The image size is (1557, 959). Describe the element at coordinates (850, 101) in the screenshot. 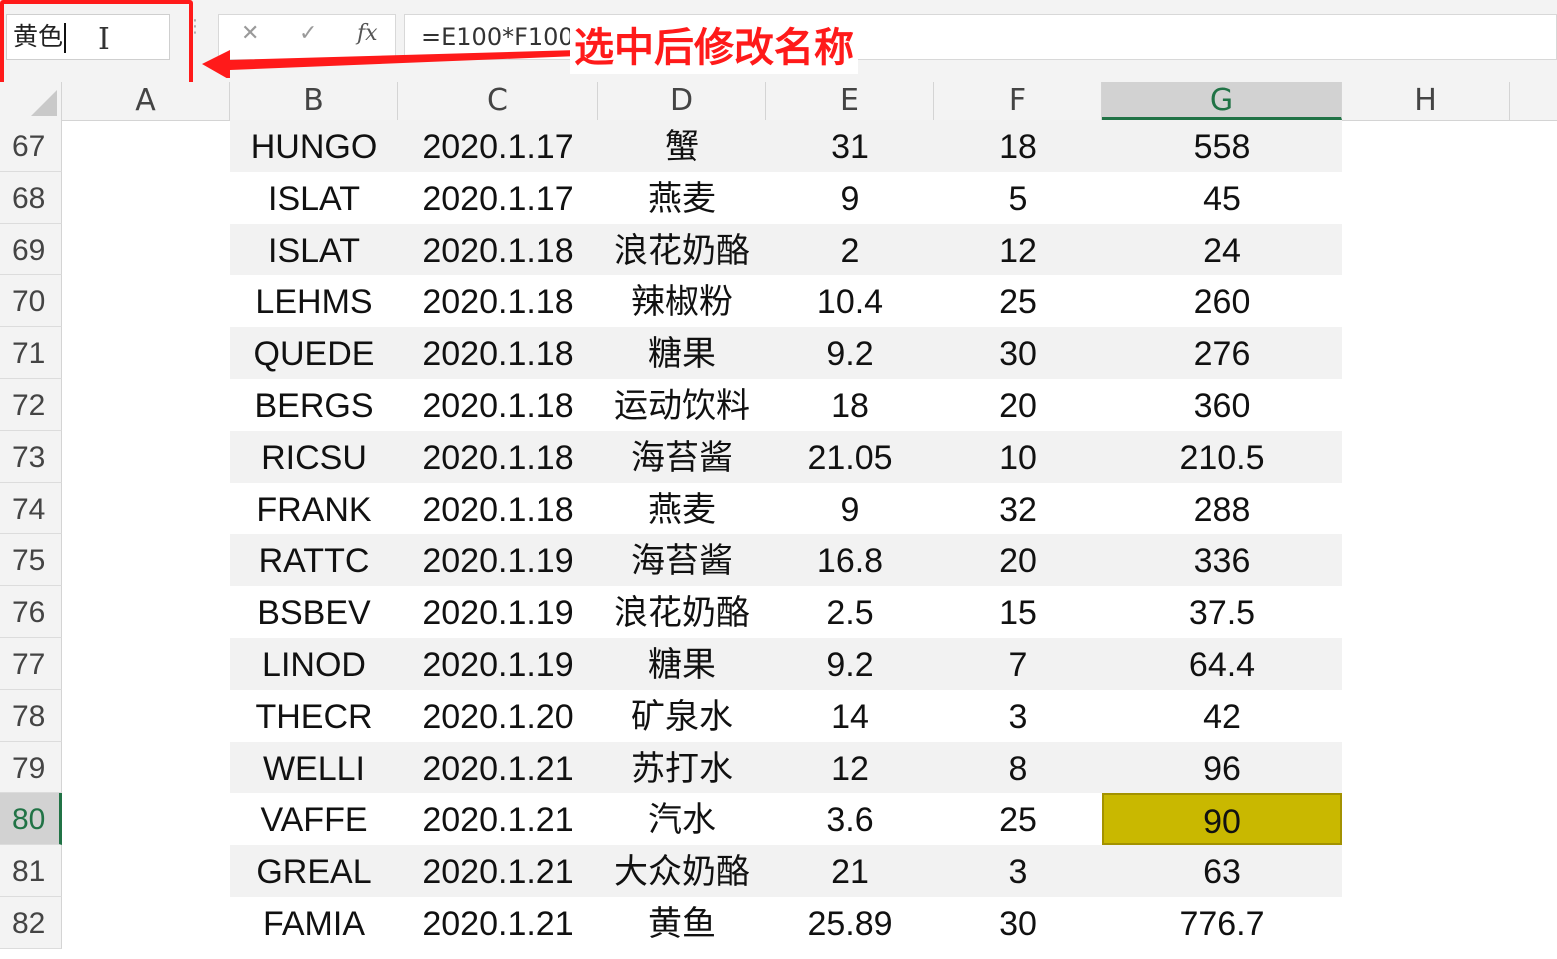

I see `column-header-e: E` at that location.